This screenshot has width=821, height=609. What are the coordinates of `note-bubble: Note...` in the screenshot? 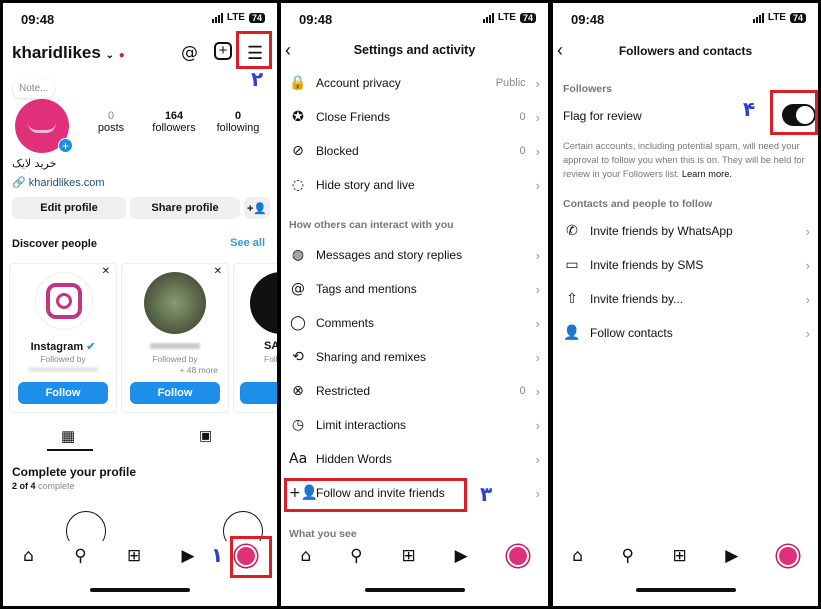 It's located at (34, 88).